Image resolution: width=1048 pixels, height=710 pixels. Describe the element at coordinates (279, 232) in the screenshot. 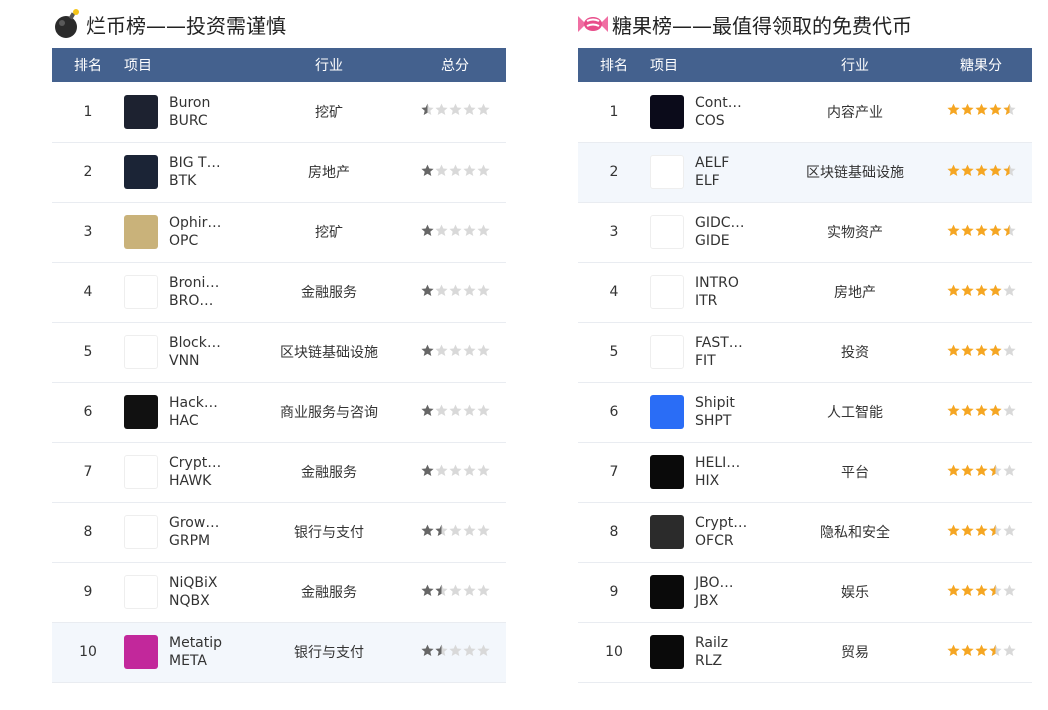

I see `table-row: 3 Ophir… OPC 挖矿` at that location.